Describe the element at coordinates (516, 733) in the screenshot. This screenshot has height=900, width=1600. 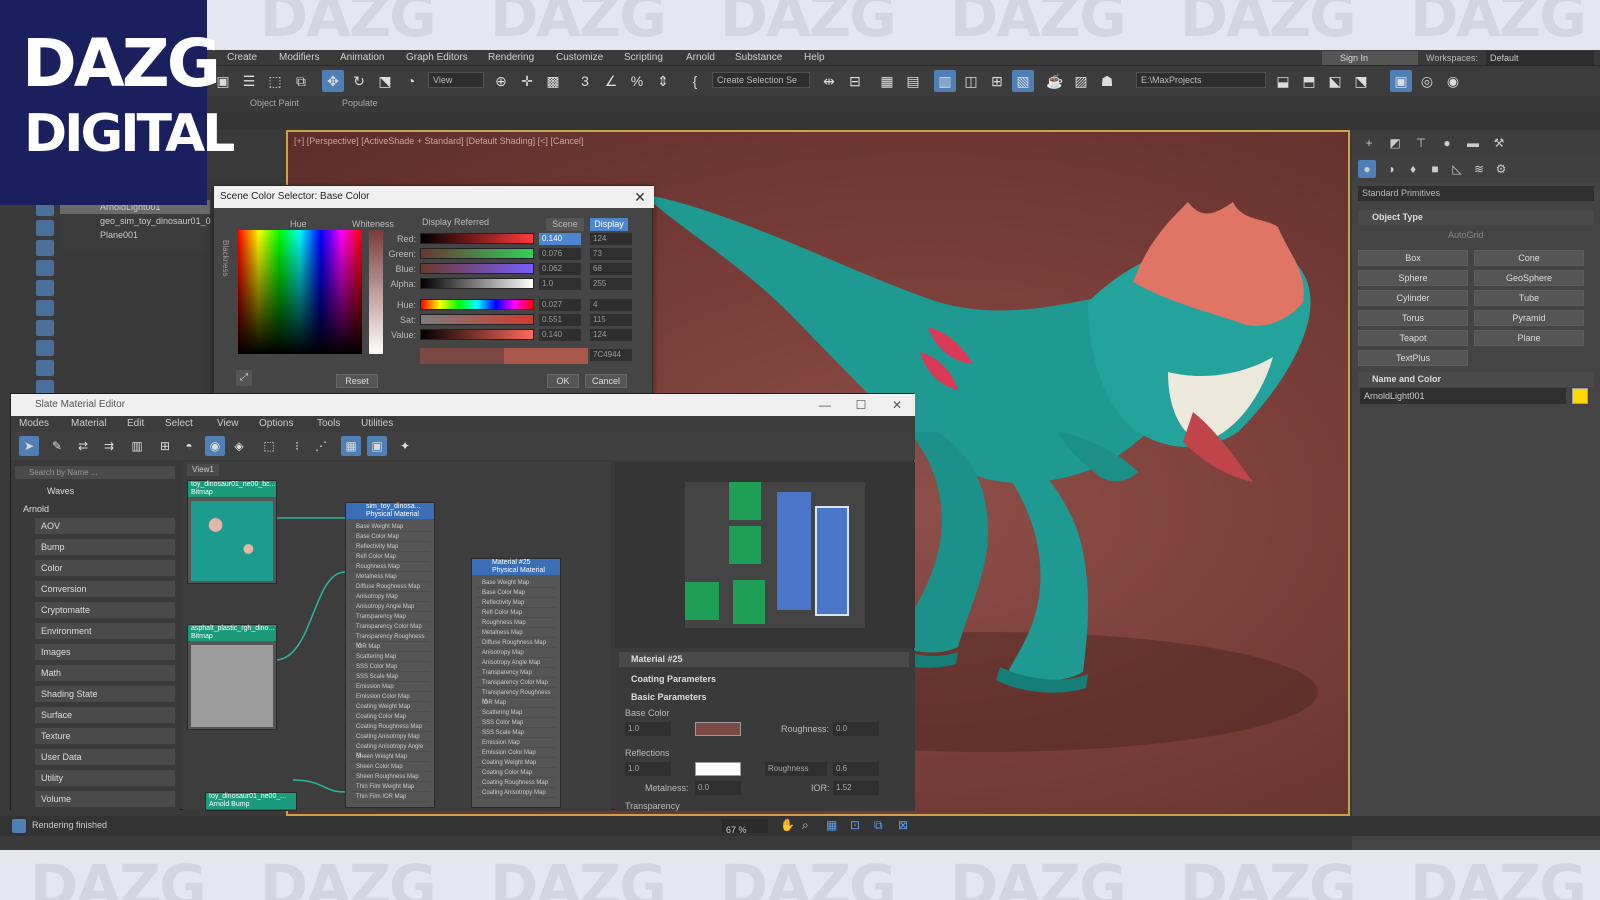
I see `node-slot: SSS Scale Map` at that location.